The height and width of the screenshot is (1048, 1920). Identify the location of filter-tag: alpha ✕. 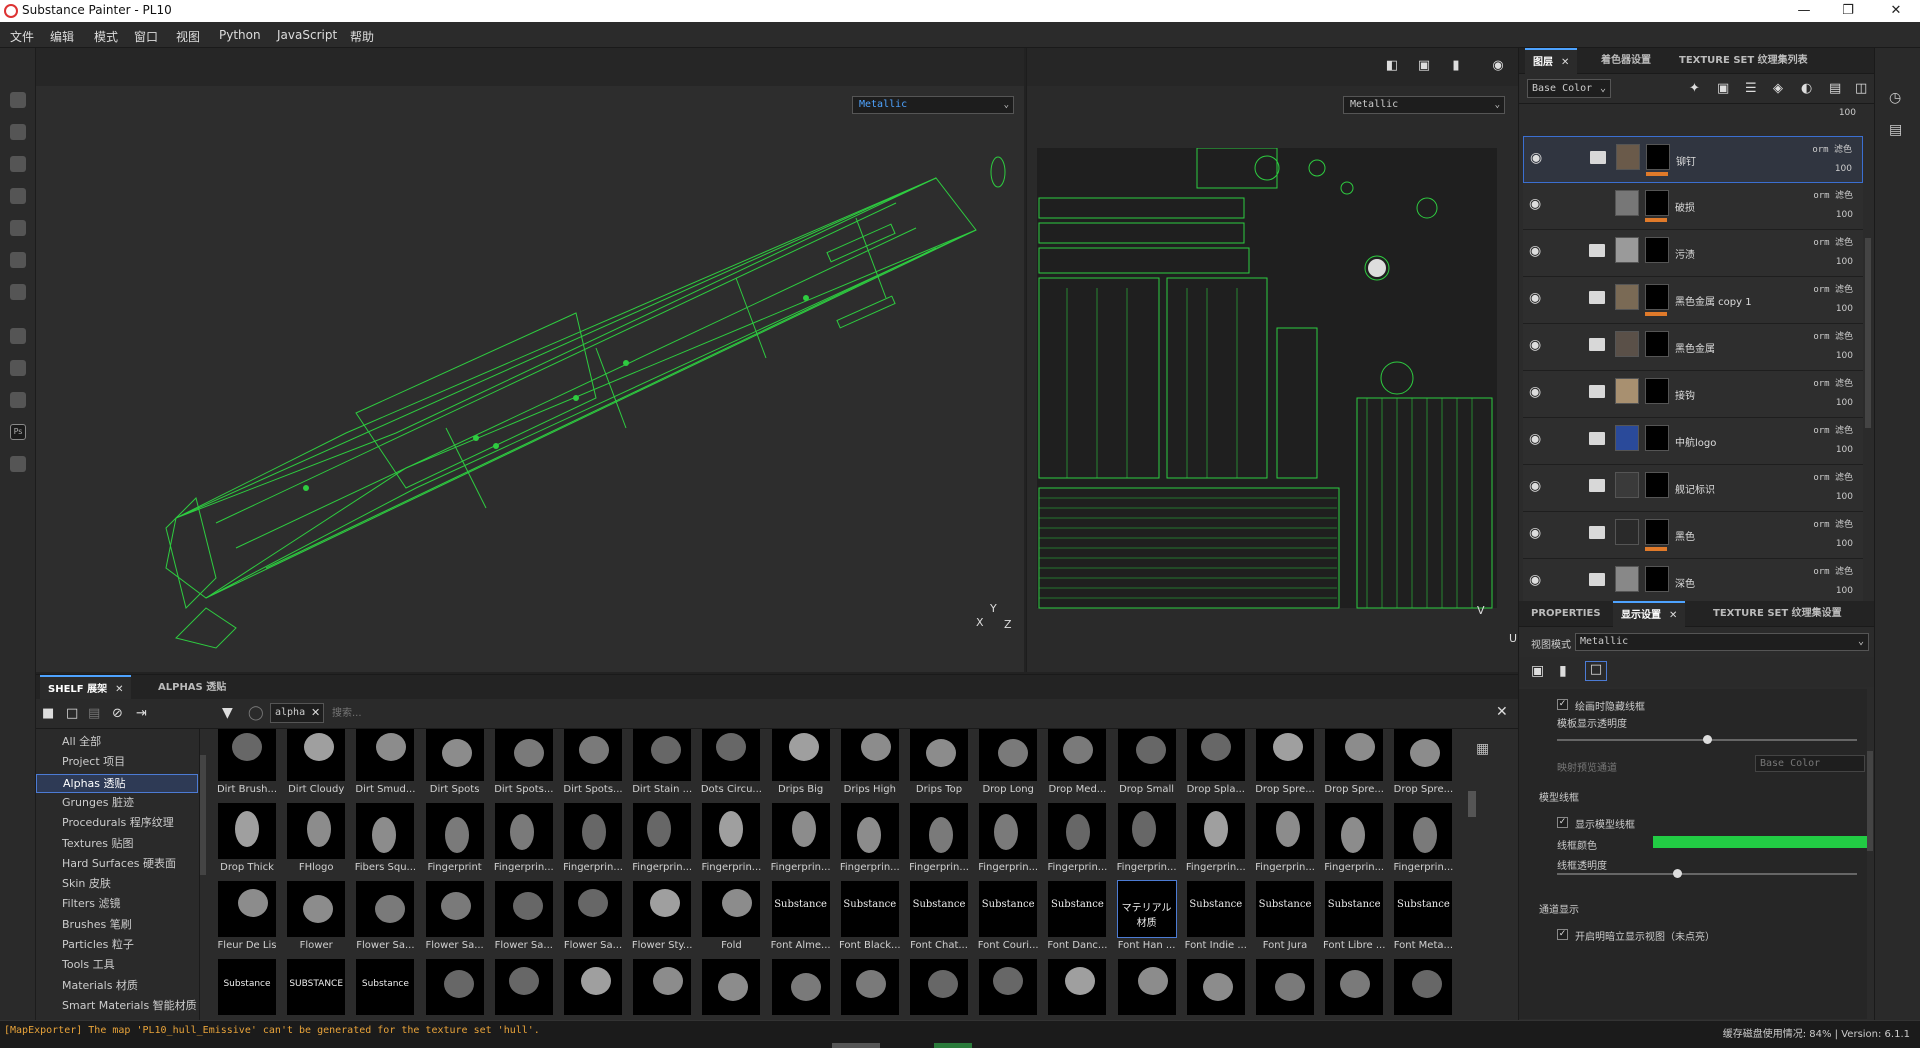
(297, 713).